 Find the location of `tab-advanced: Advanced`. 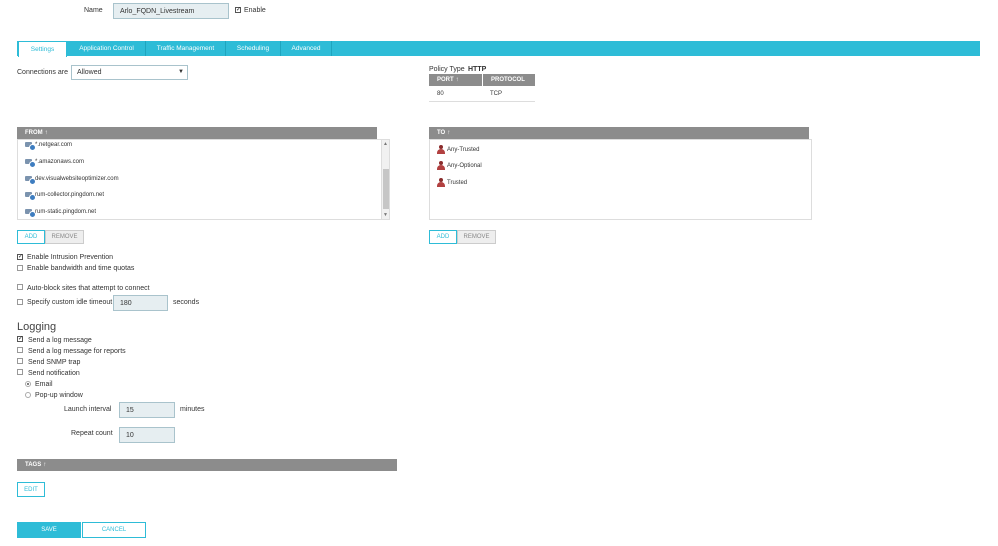

tab-advanced: Advanced is located at coordinates (306, 48).